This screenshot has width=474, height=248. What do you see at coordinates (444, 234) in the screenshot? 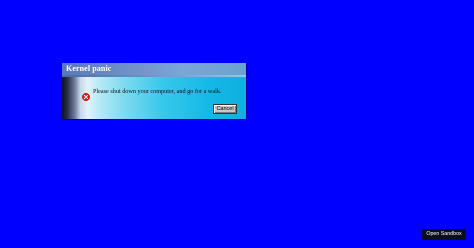
I see `open-sandbox-button: Open Sandbox` at bounding box center [444, 234].